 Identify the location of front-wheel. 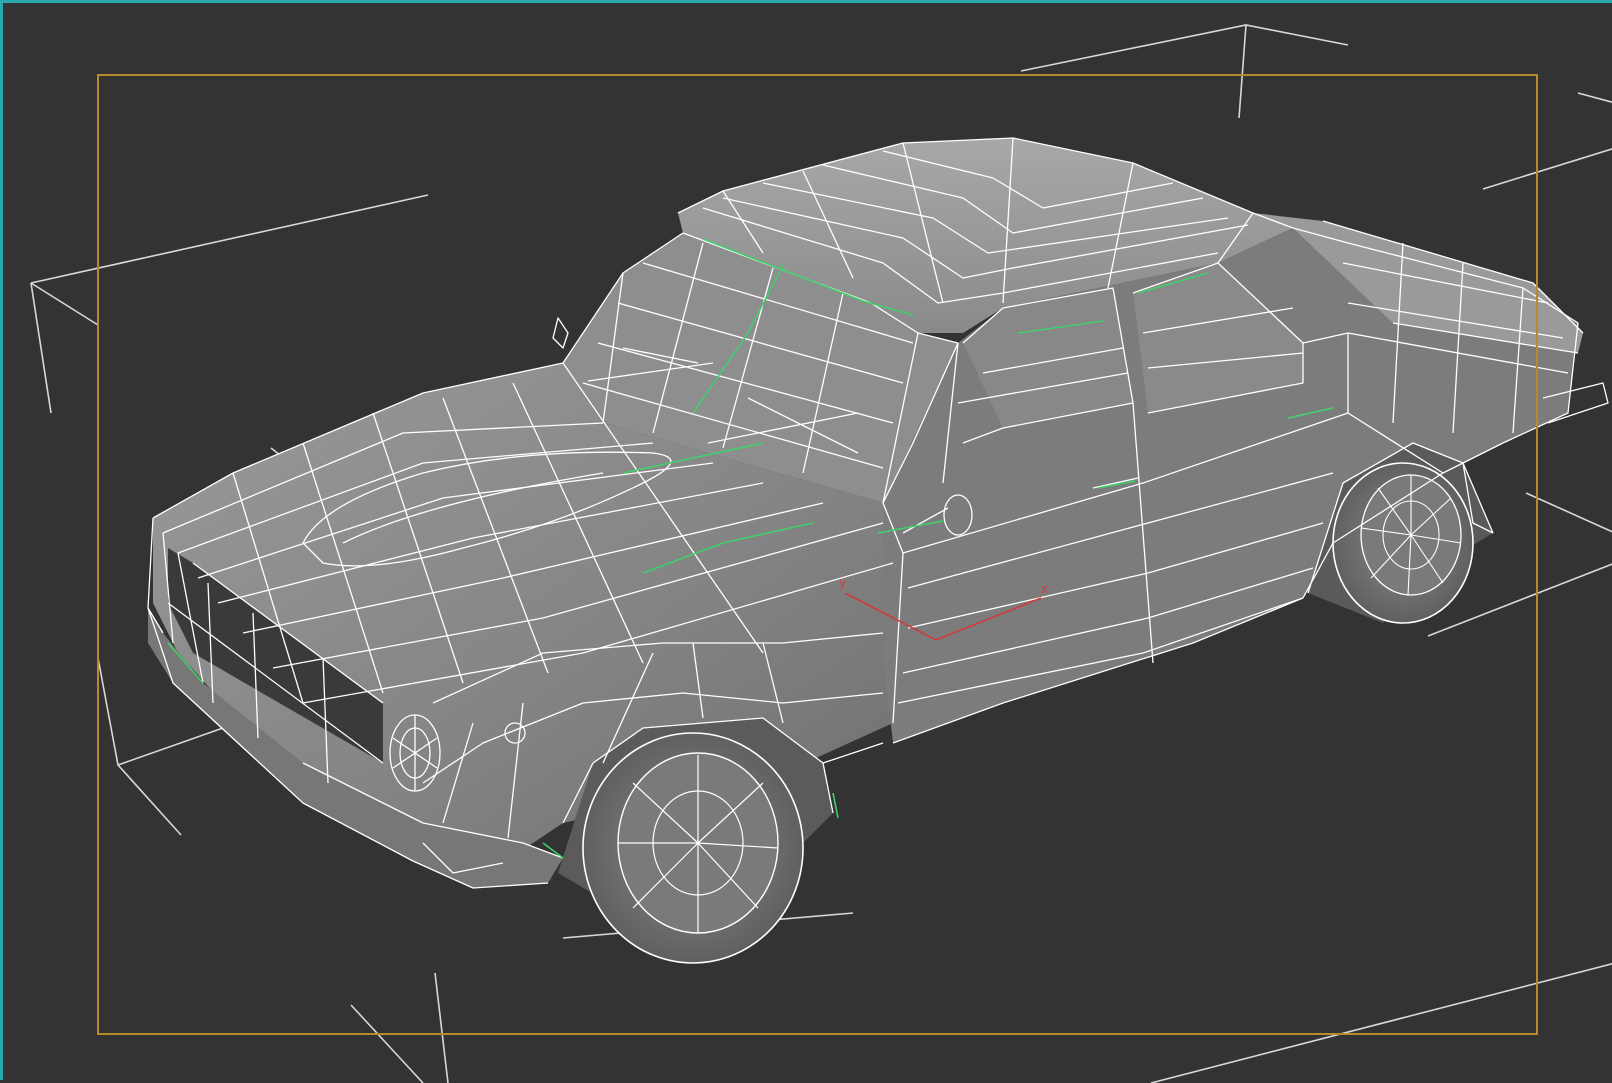
(693, 848).